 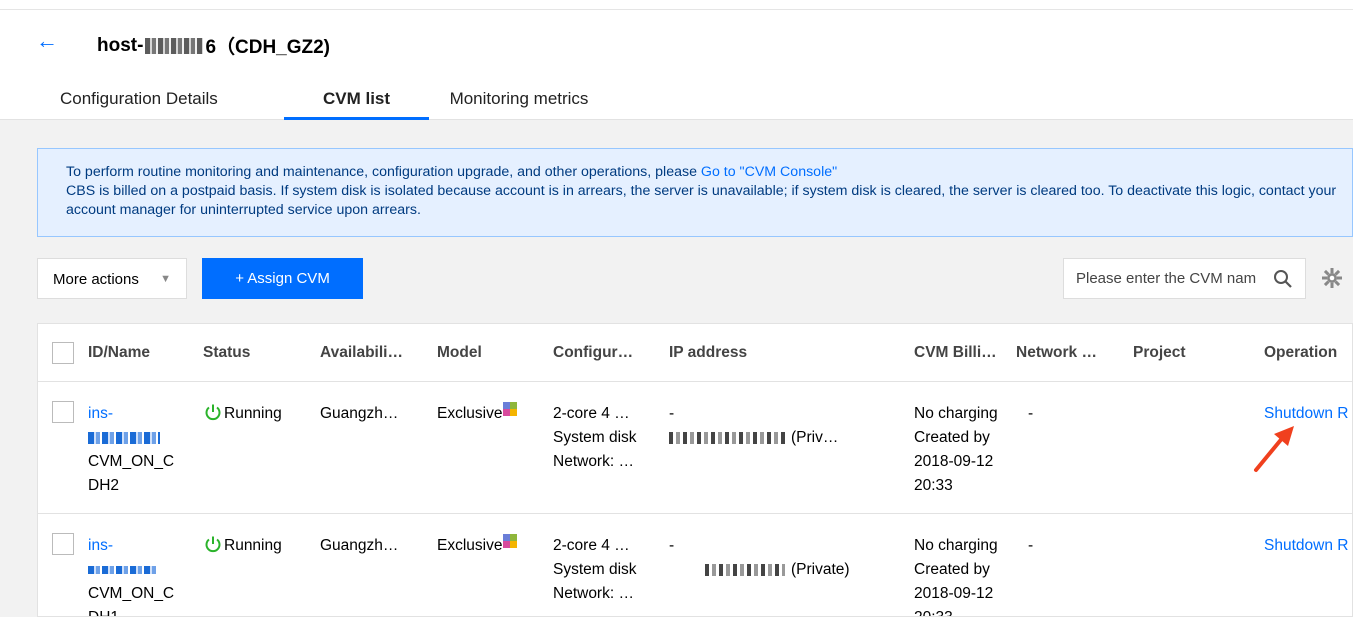 What do you see at coordinates (131, 450) in the screenshot?
I see `instance-id-name: ins- CVM_ON_C DH2` at bounding box center [131, 450].